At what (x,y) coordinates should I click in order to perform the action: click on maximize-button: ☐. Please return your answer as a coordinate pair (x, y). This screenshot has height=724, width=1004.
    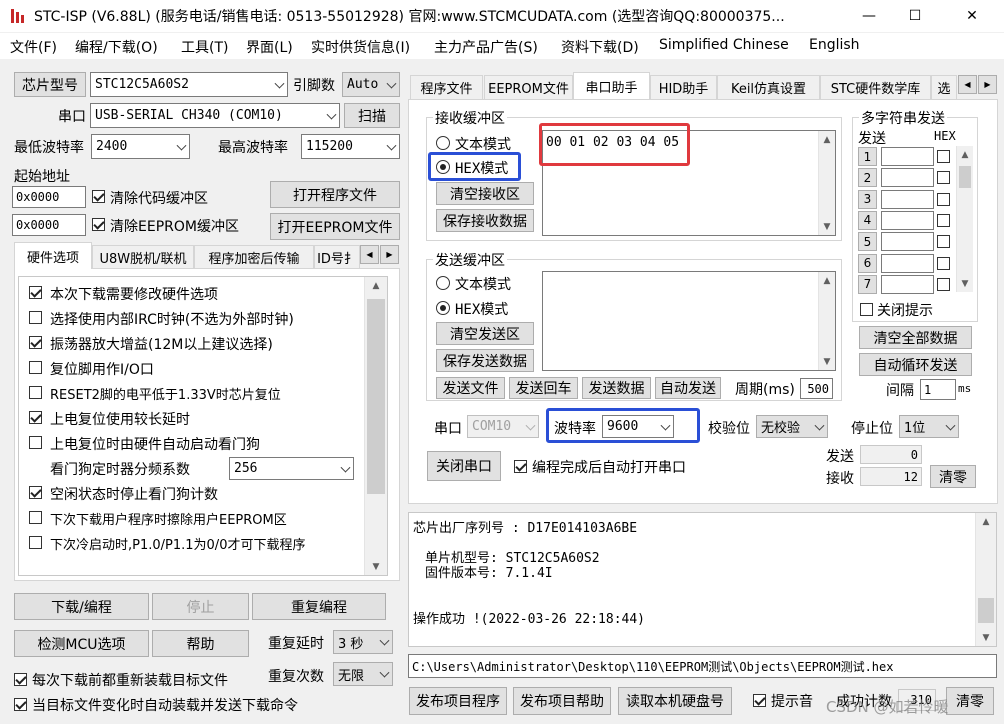
    Looking at the image, I should click on (915, 16).